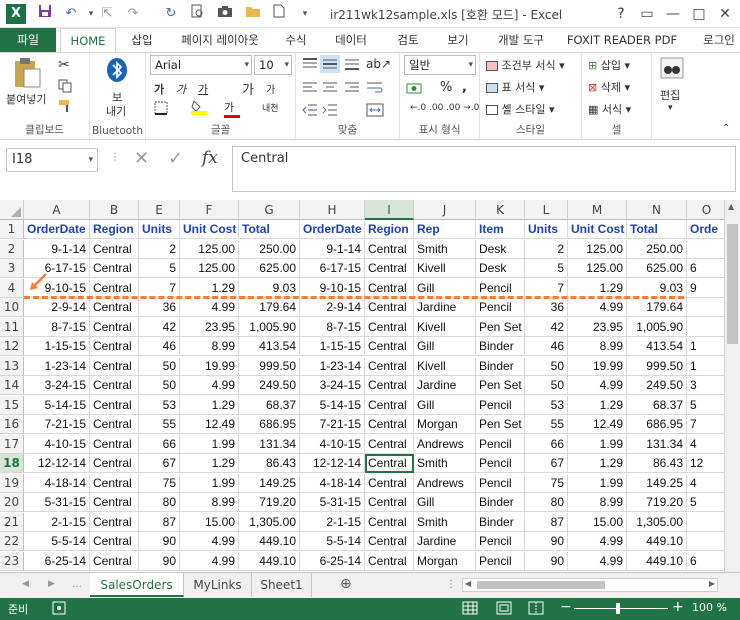 The width and height of the screenshot is (740, 620). Describe the element at coordinates (116, 111) in the screenshot. I see `bluetooth-send-label-2: 내기` at that location.